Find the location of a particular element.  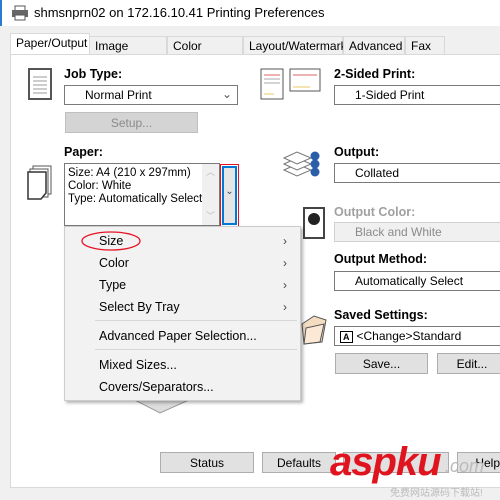

scroll-down-icon: ﹀ is located at coordinates (210, 216).